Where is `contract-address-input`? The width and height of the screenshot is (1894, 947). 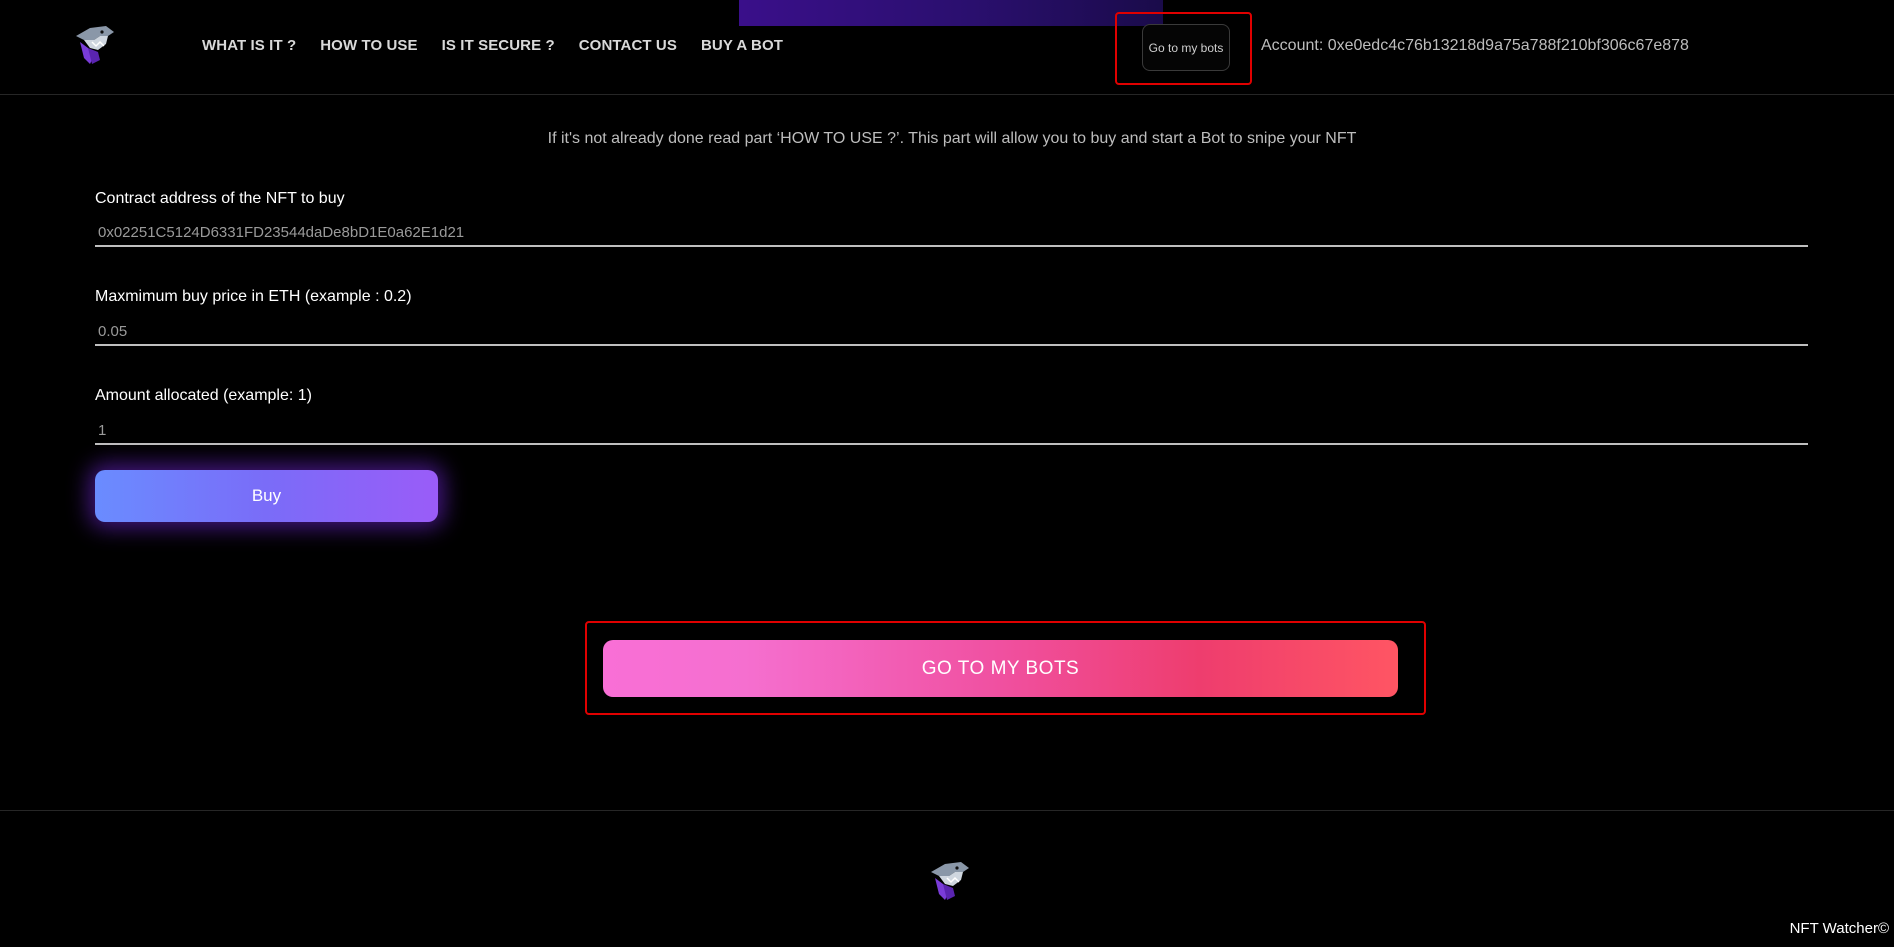 contract-address-input is located at coordinates (951, 233).